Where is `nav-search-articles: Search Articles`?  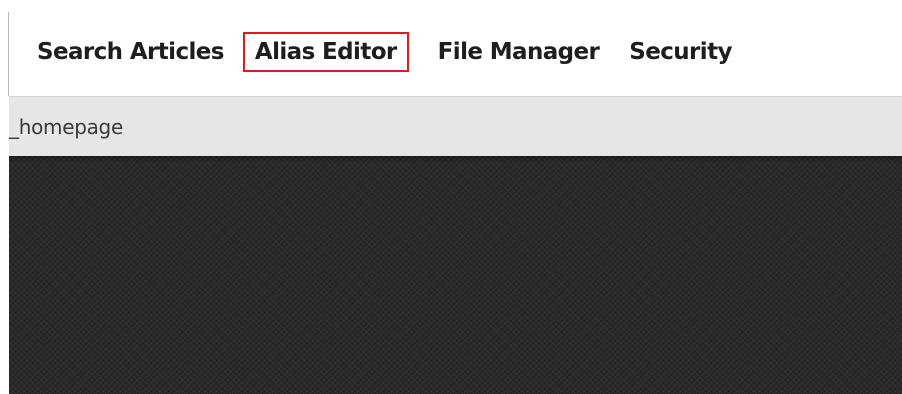 nav-search-articles: Search Articles is located at coordinates (130, 52).